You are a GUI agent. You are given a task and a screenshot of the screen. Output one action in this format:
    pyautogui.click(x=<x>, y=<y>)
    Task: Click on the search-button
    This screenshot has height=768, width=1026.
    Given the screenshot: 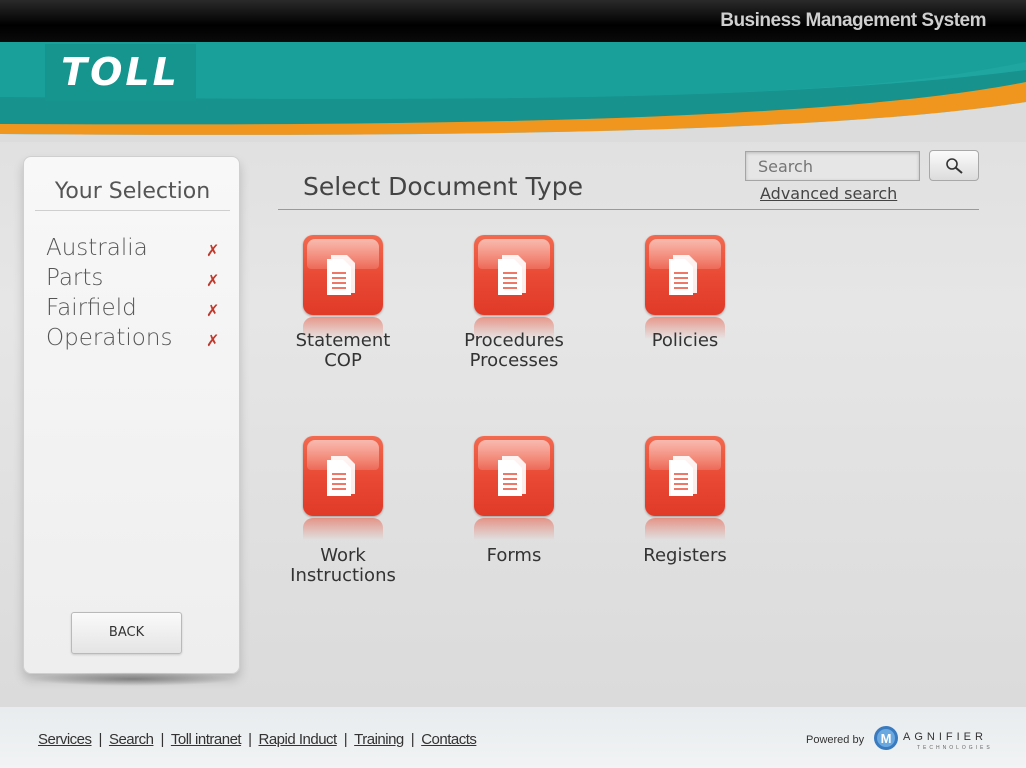 What is the action you would take?
    pyautogui.click(x=954, y=165)
    